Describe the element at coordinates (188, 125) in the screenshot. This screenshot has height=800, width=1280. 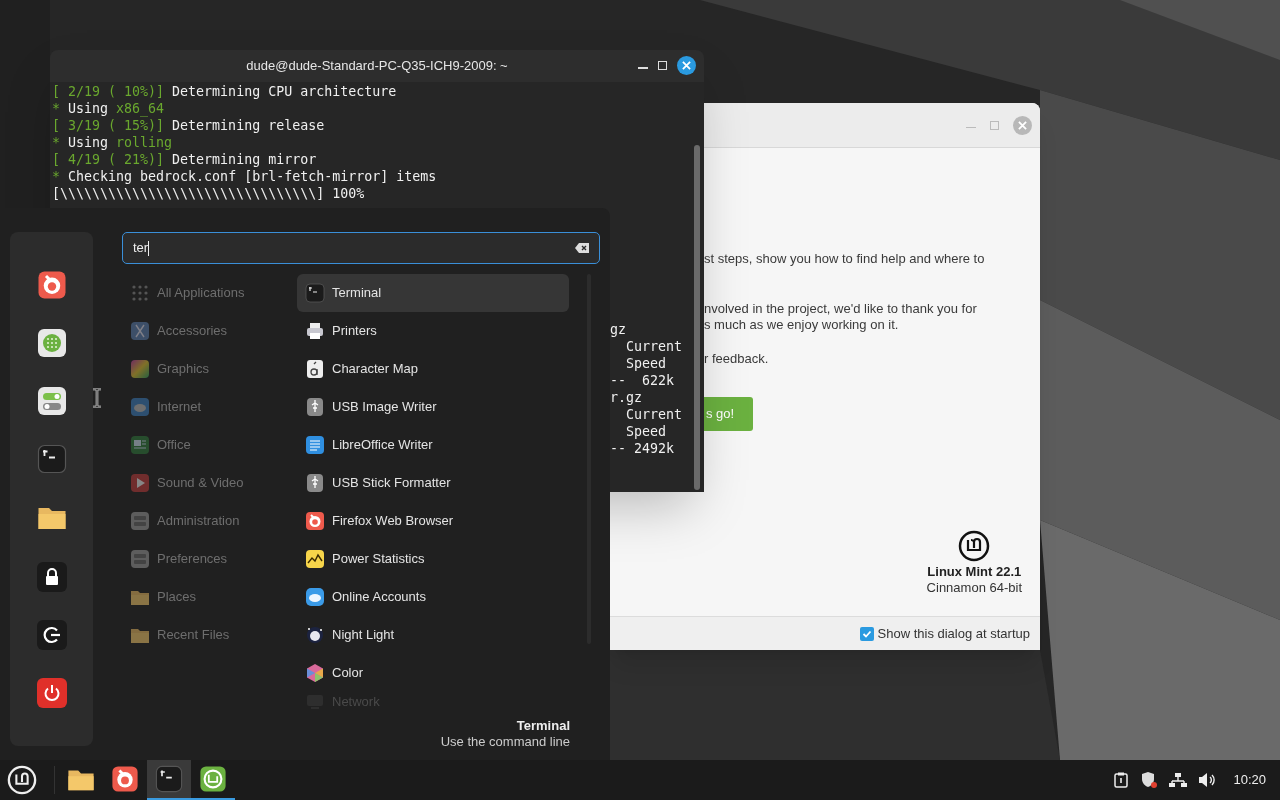
I see `terminal-line: [ 3/19 ( 15%)] Determining release` at that location.